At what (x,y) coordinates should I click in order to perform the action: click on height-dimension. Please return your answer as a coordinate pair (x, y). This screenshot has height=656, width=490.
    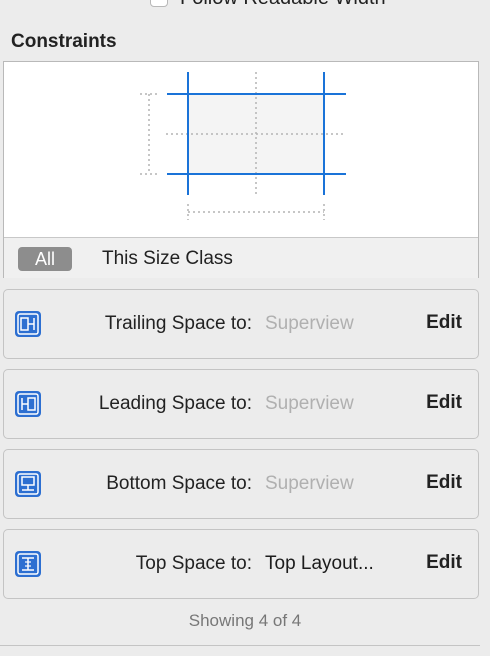
    Looking at the image, I should click on (148, 134).